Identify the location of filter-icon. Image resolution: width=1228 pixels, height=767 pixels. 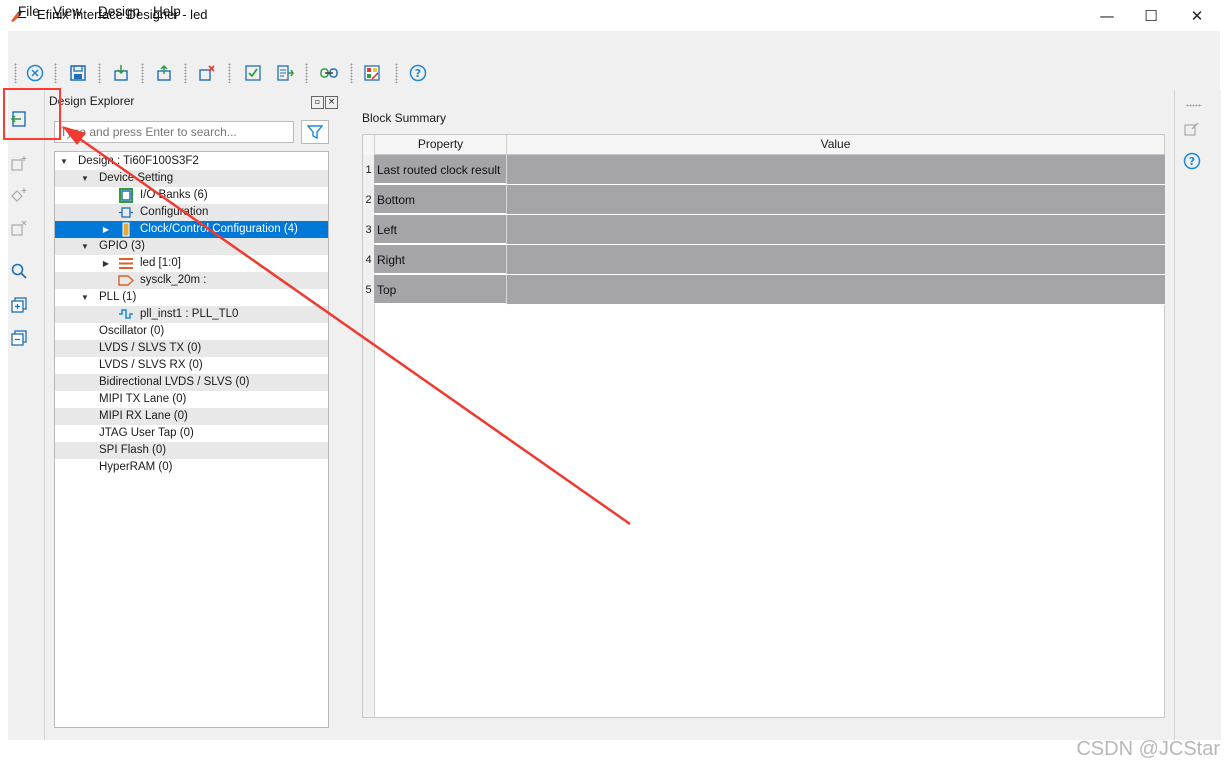
(315, 132).